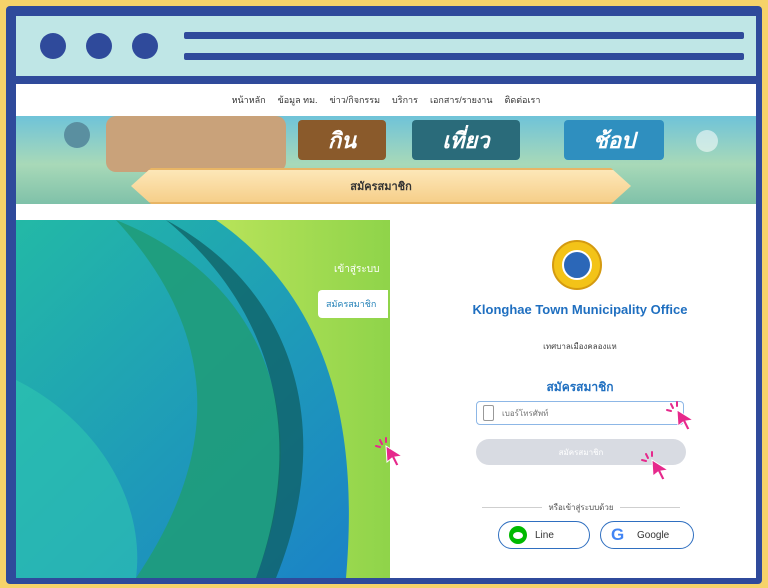 The image size is (768, 588). I want to click on page-title-ribbon: สมัครสมาชิก, so click(381, 186).